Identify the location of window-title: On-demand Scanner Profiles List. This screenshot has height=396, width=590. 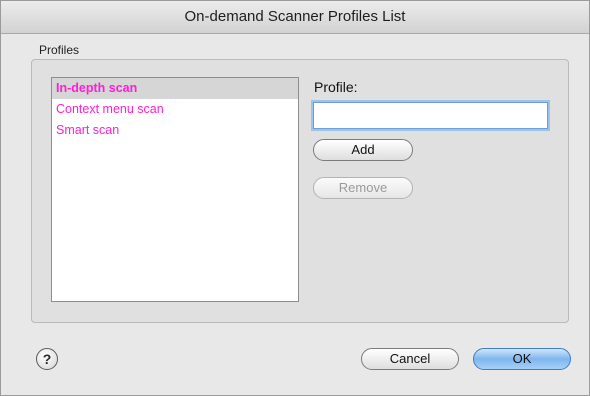
(295, 16).